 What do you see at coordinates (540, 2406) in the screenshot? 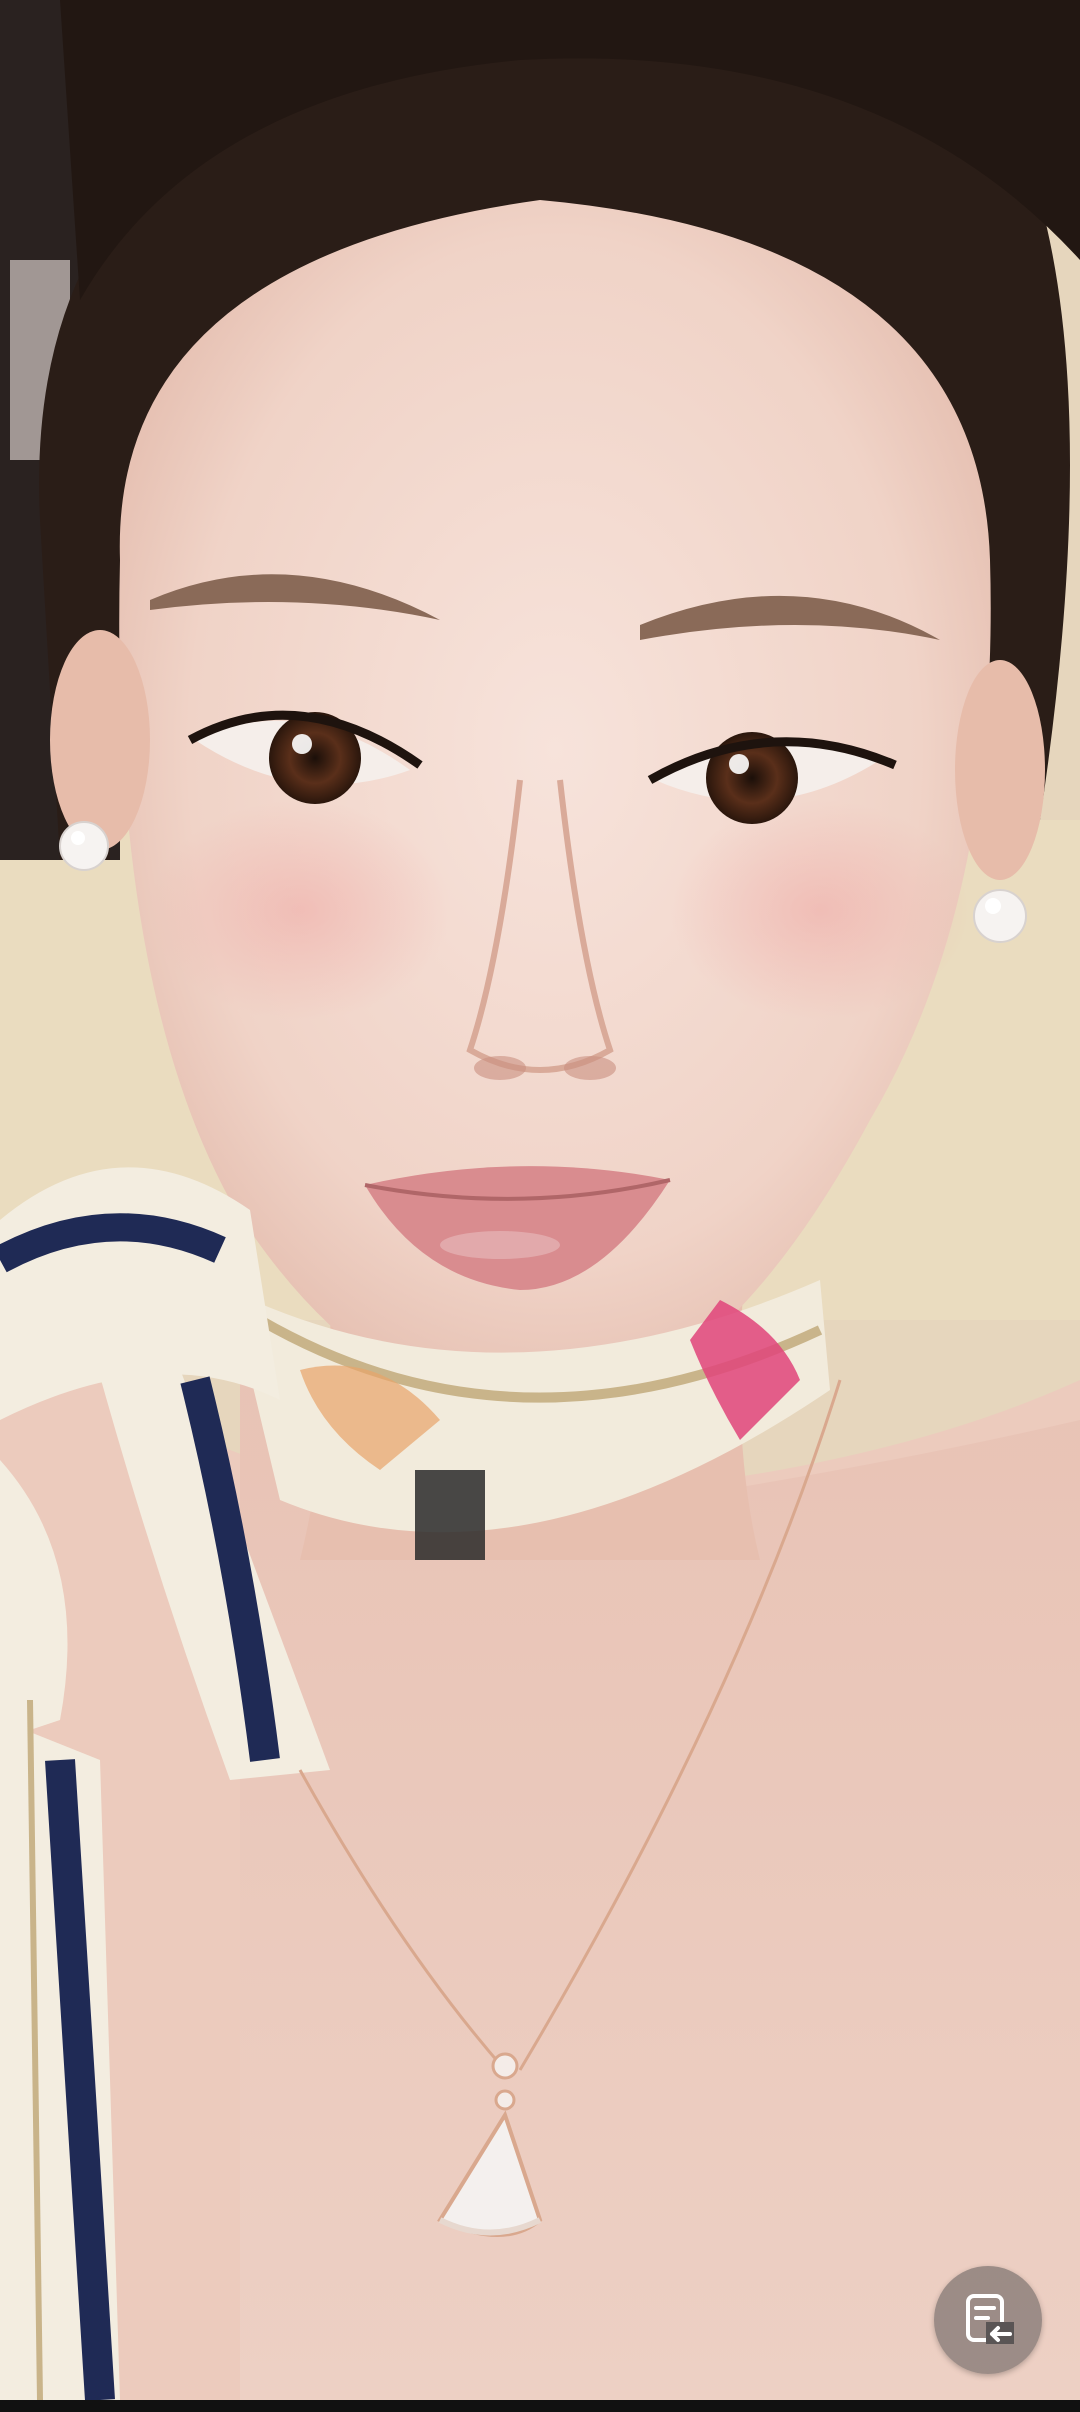
I see `bottom-bar` at bounding box center [540, 2406].